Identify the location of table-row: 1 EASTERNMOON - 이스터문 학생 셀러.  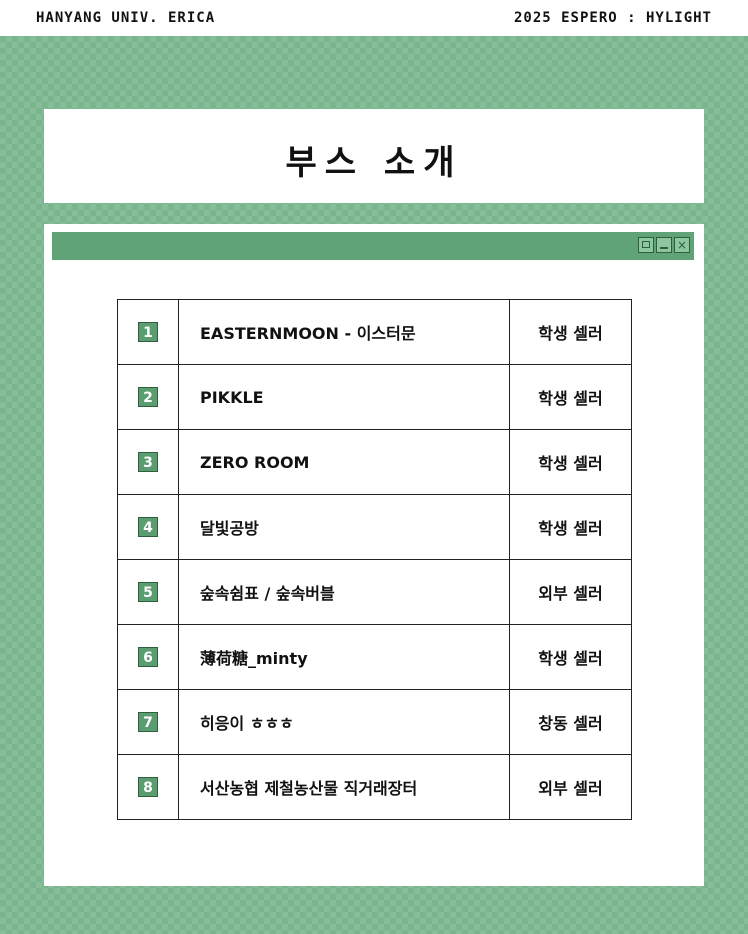
(374, 332).